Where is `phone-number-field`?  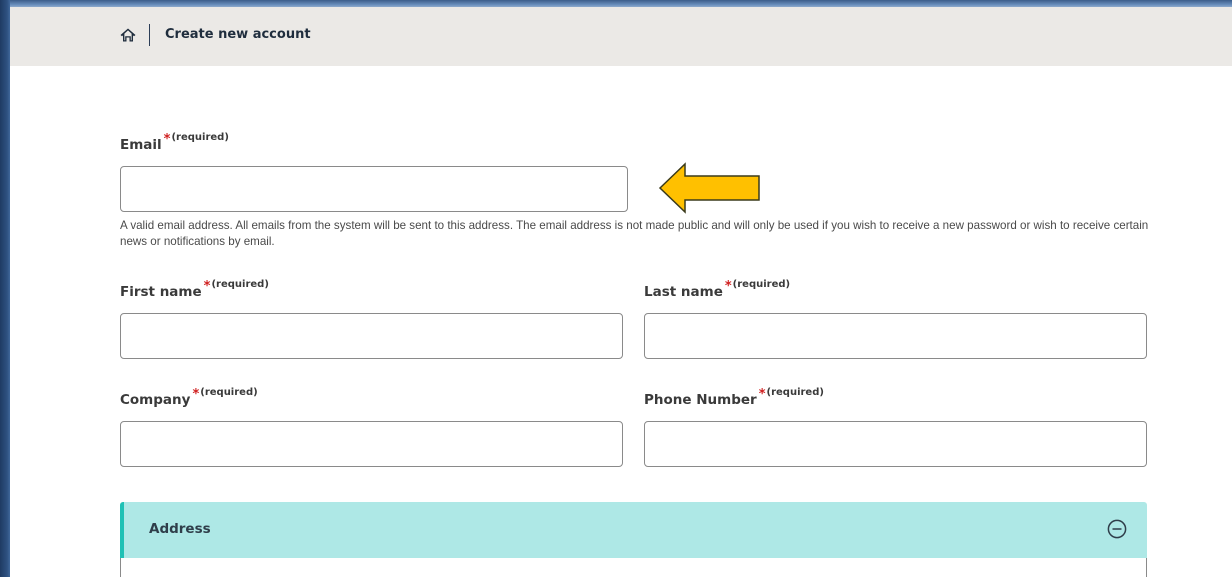 phone-number-field is located at coordinates (895, 444).